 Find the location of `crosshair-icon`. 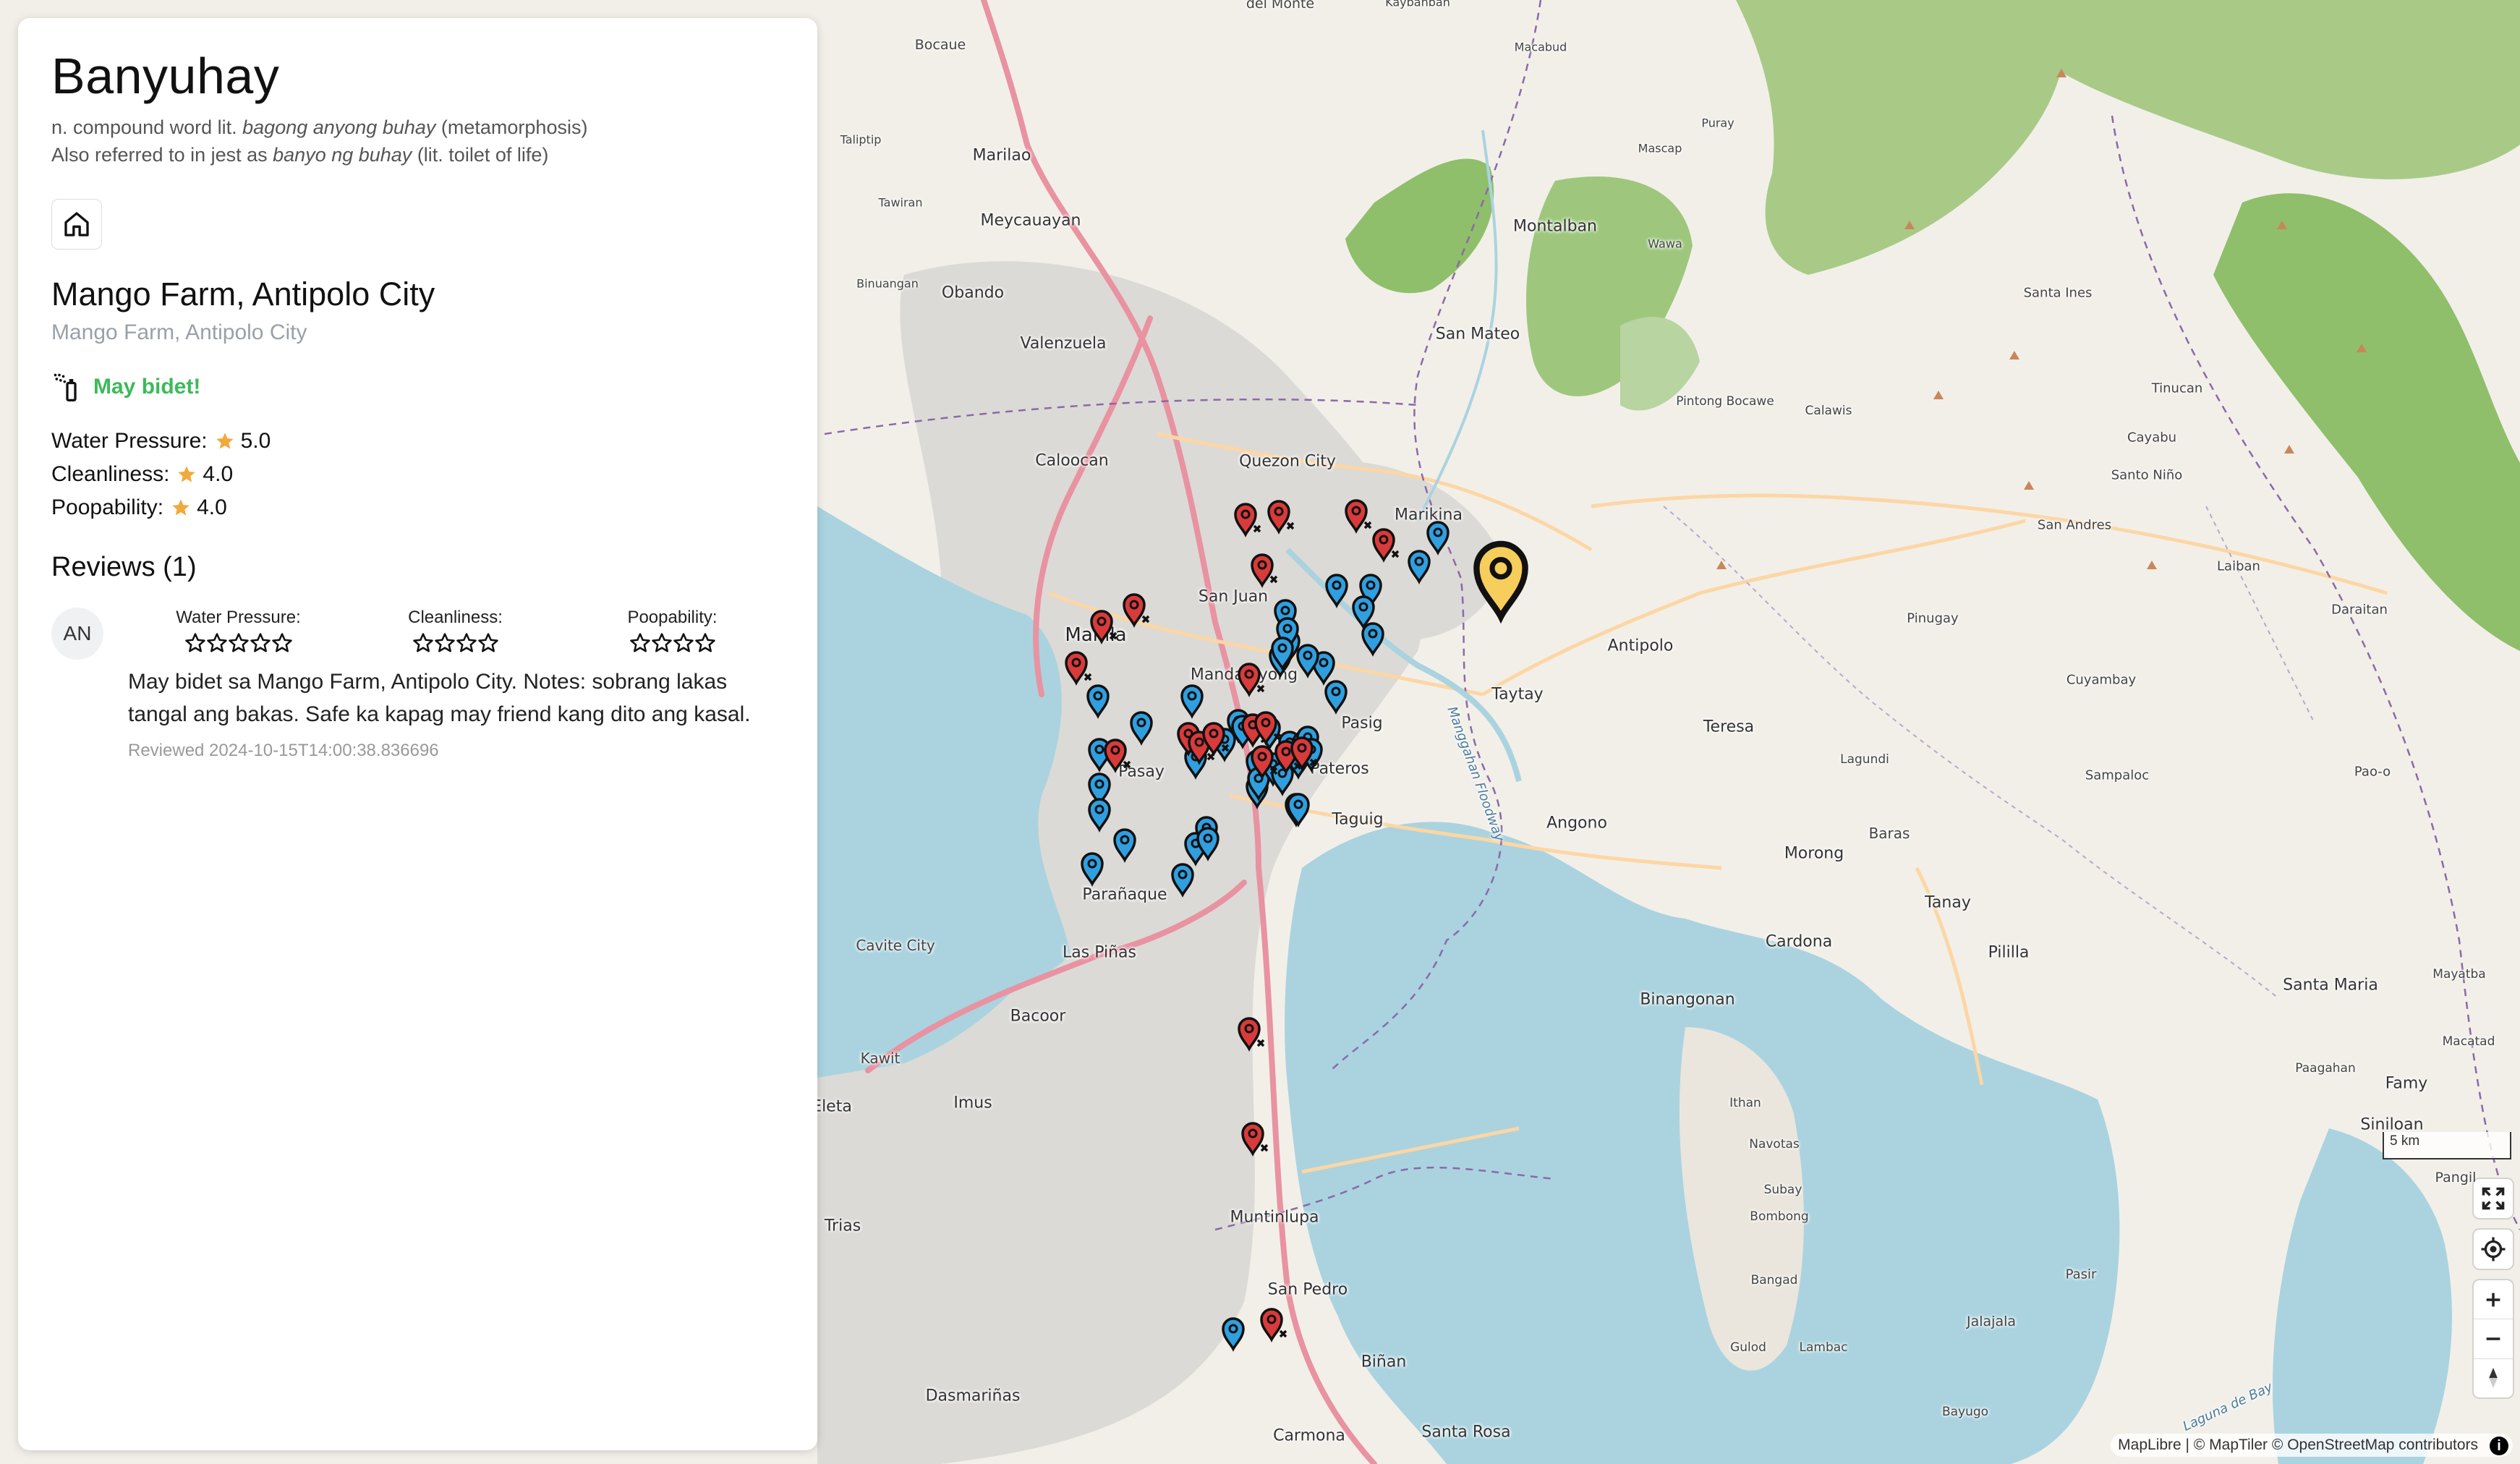

crosshair-icon is located at coordinates (2493, 1249).